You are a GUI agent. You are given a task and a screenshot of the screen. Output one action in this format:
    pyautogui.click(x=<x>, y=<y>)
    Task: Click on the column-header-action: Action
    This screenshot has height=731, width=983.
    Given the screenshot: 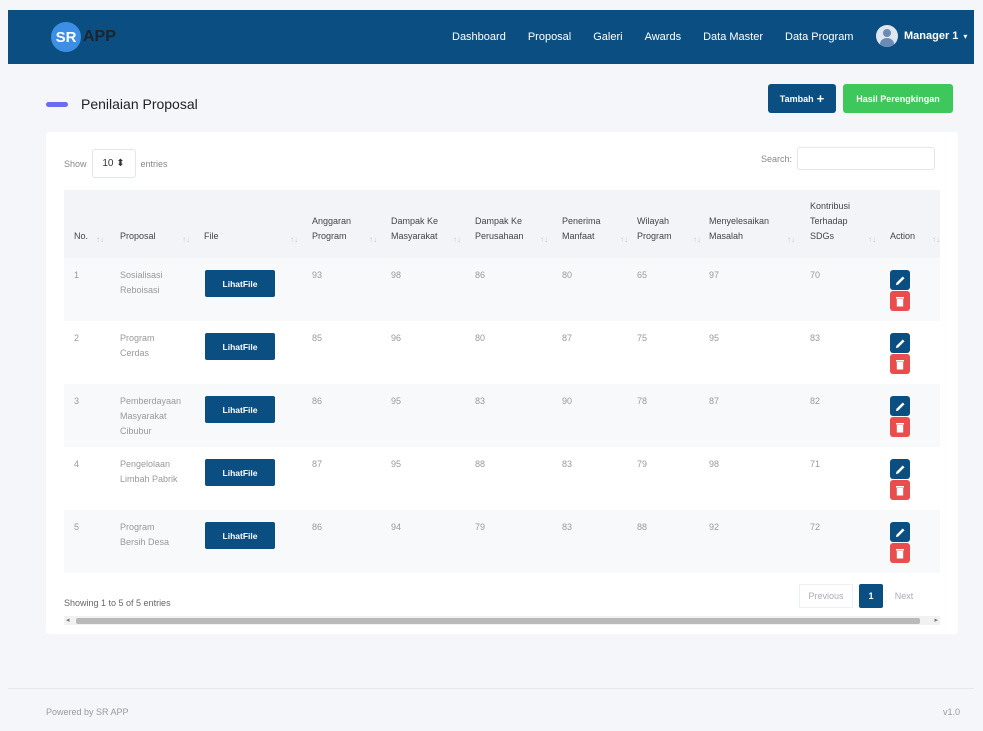 What is the action you would take?
    pyautogui.click(x=902, y=236)
    